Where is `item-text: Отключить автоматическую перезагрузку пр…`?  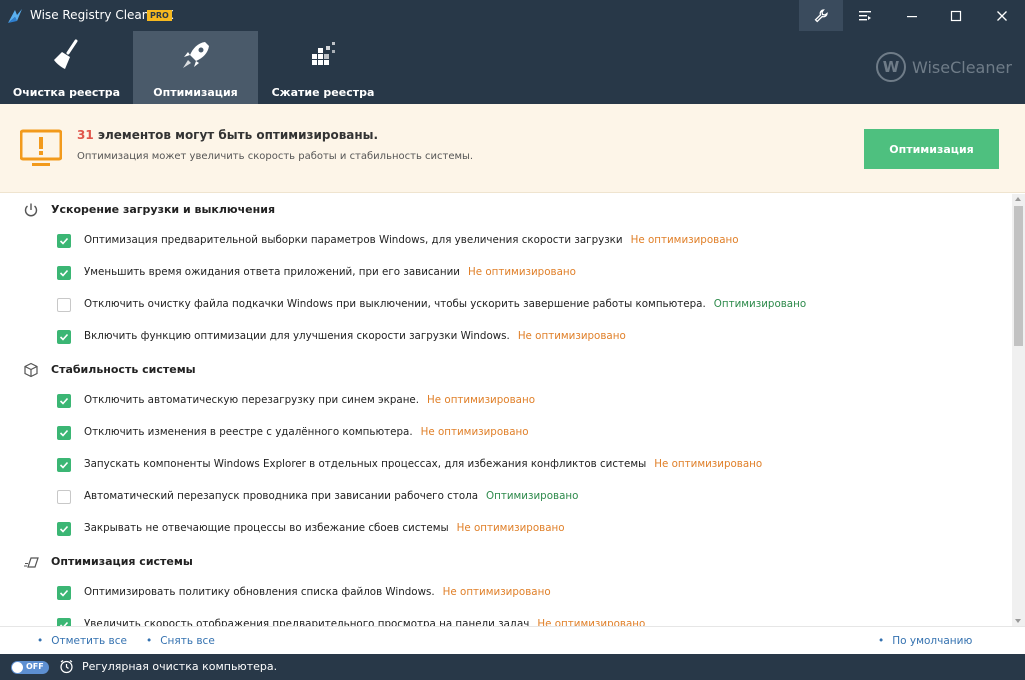 item-text: Отключить автоматическую перезагрузку пр… is located at coordinates (252, 400).